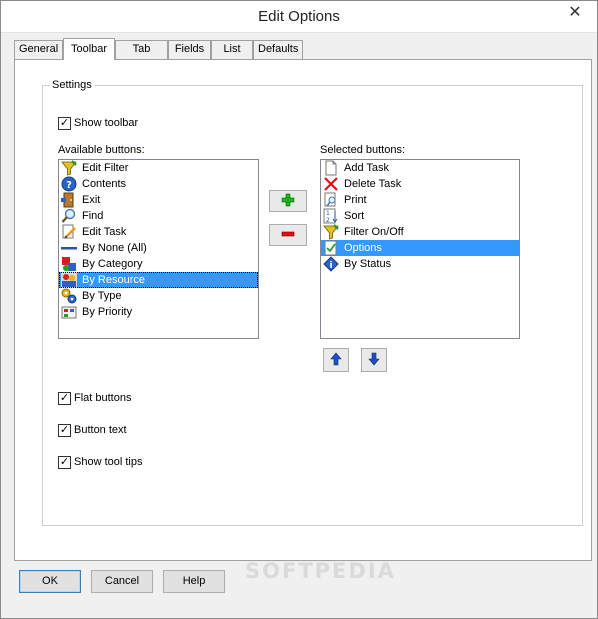  Describe the element at coordinates (69, 264) in the screenshot. I see `category-icon` at that location.